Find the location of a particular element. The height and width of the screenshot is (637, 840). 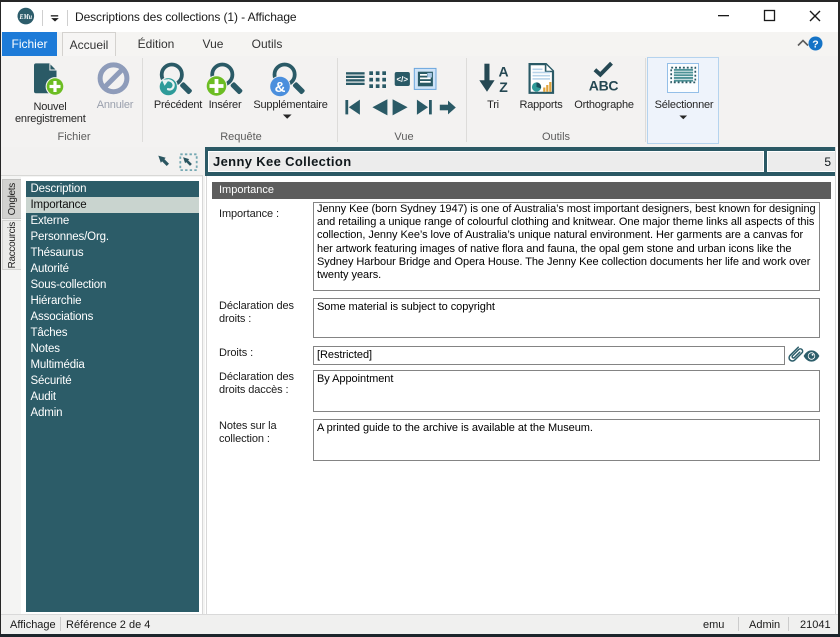

svg-text: EMu is located at coordinates (26, 16).